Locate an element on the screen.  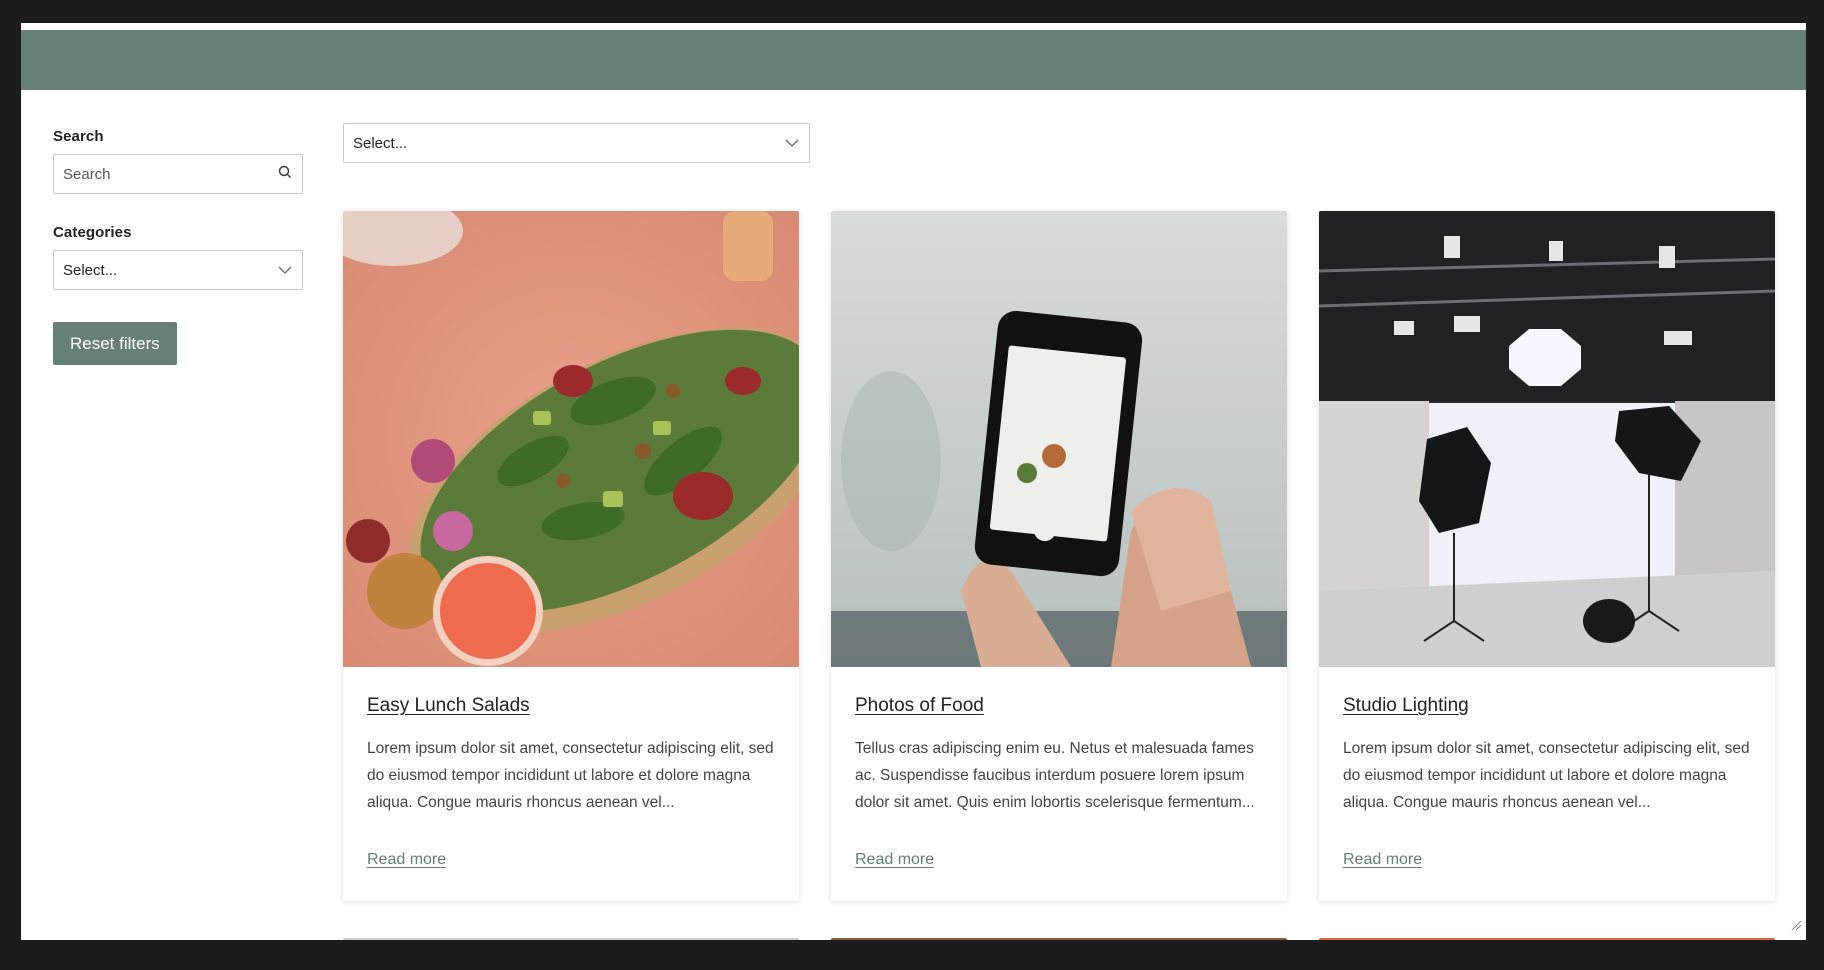
categories-label: Categories is located at coordinates (92, 232).